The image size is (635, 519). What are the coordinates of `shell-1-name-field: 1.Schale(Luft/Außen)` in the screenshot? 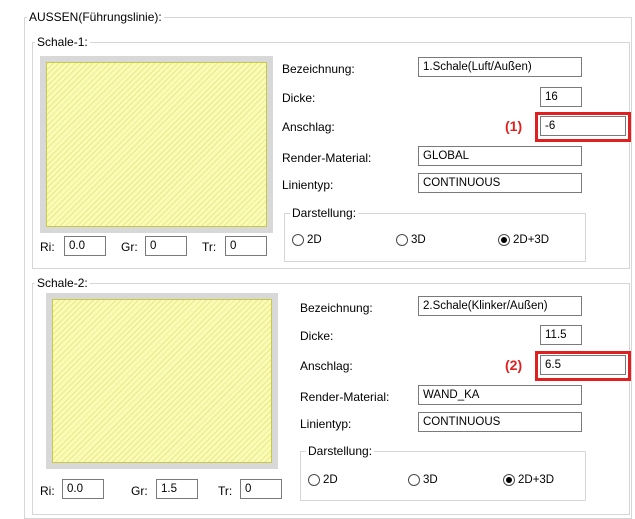 It's located at (500, 67).